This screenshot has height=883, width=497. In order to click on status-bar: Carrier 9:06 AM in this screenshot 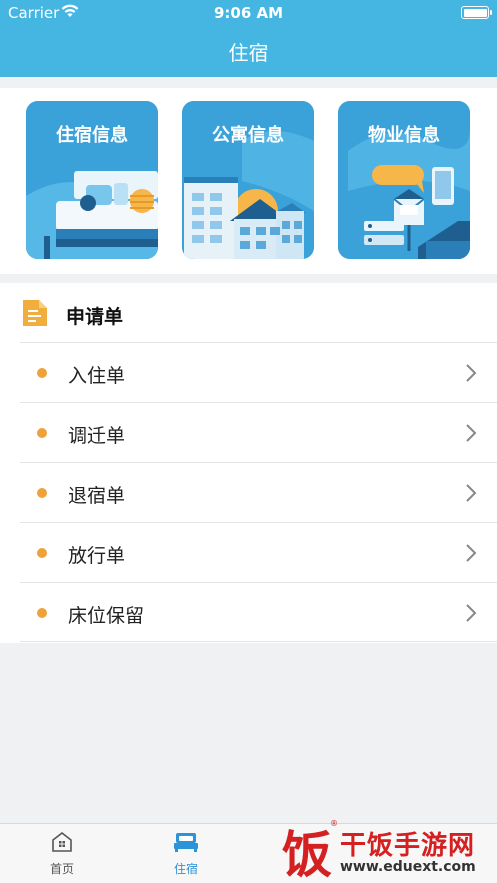, I will do `click(248, 13)`.